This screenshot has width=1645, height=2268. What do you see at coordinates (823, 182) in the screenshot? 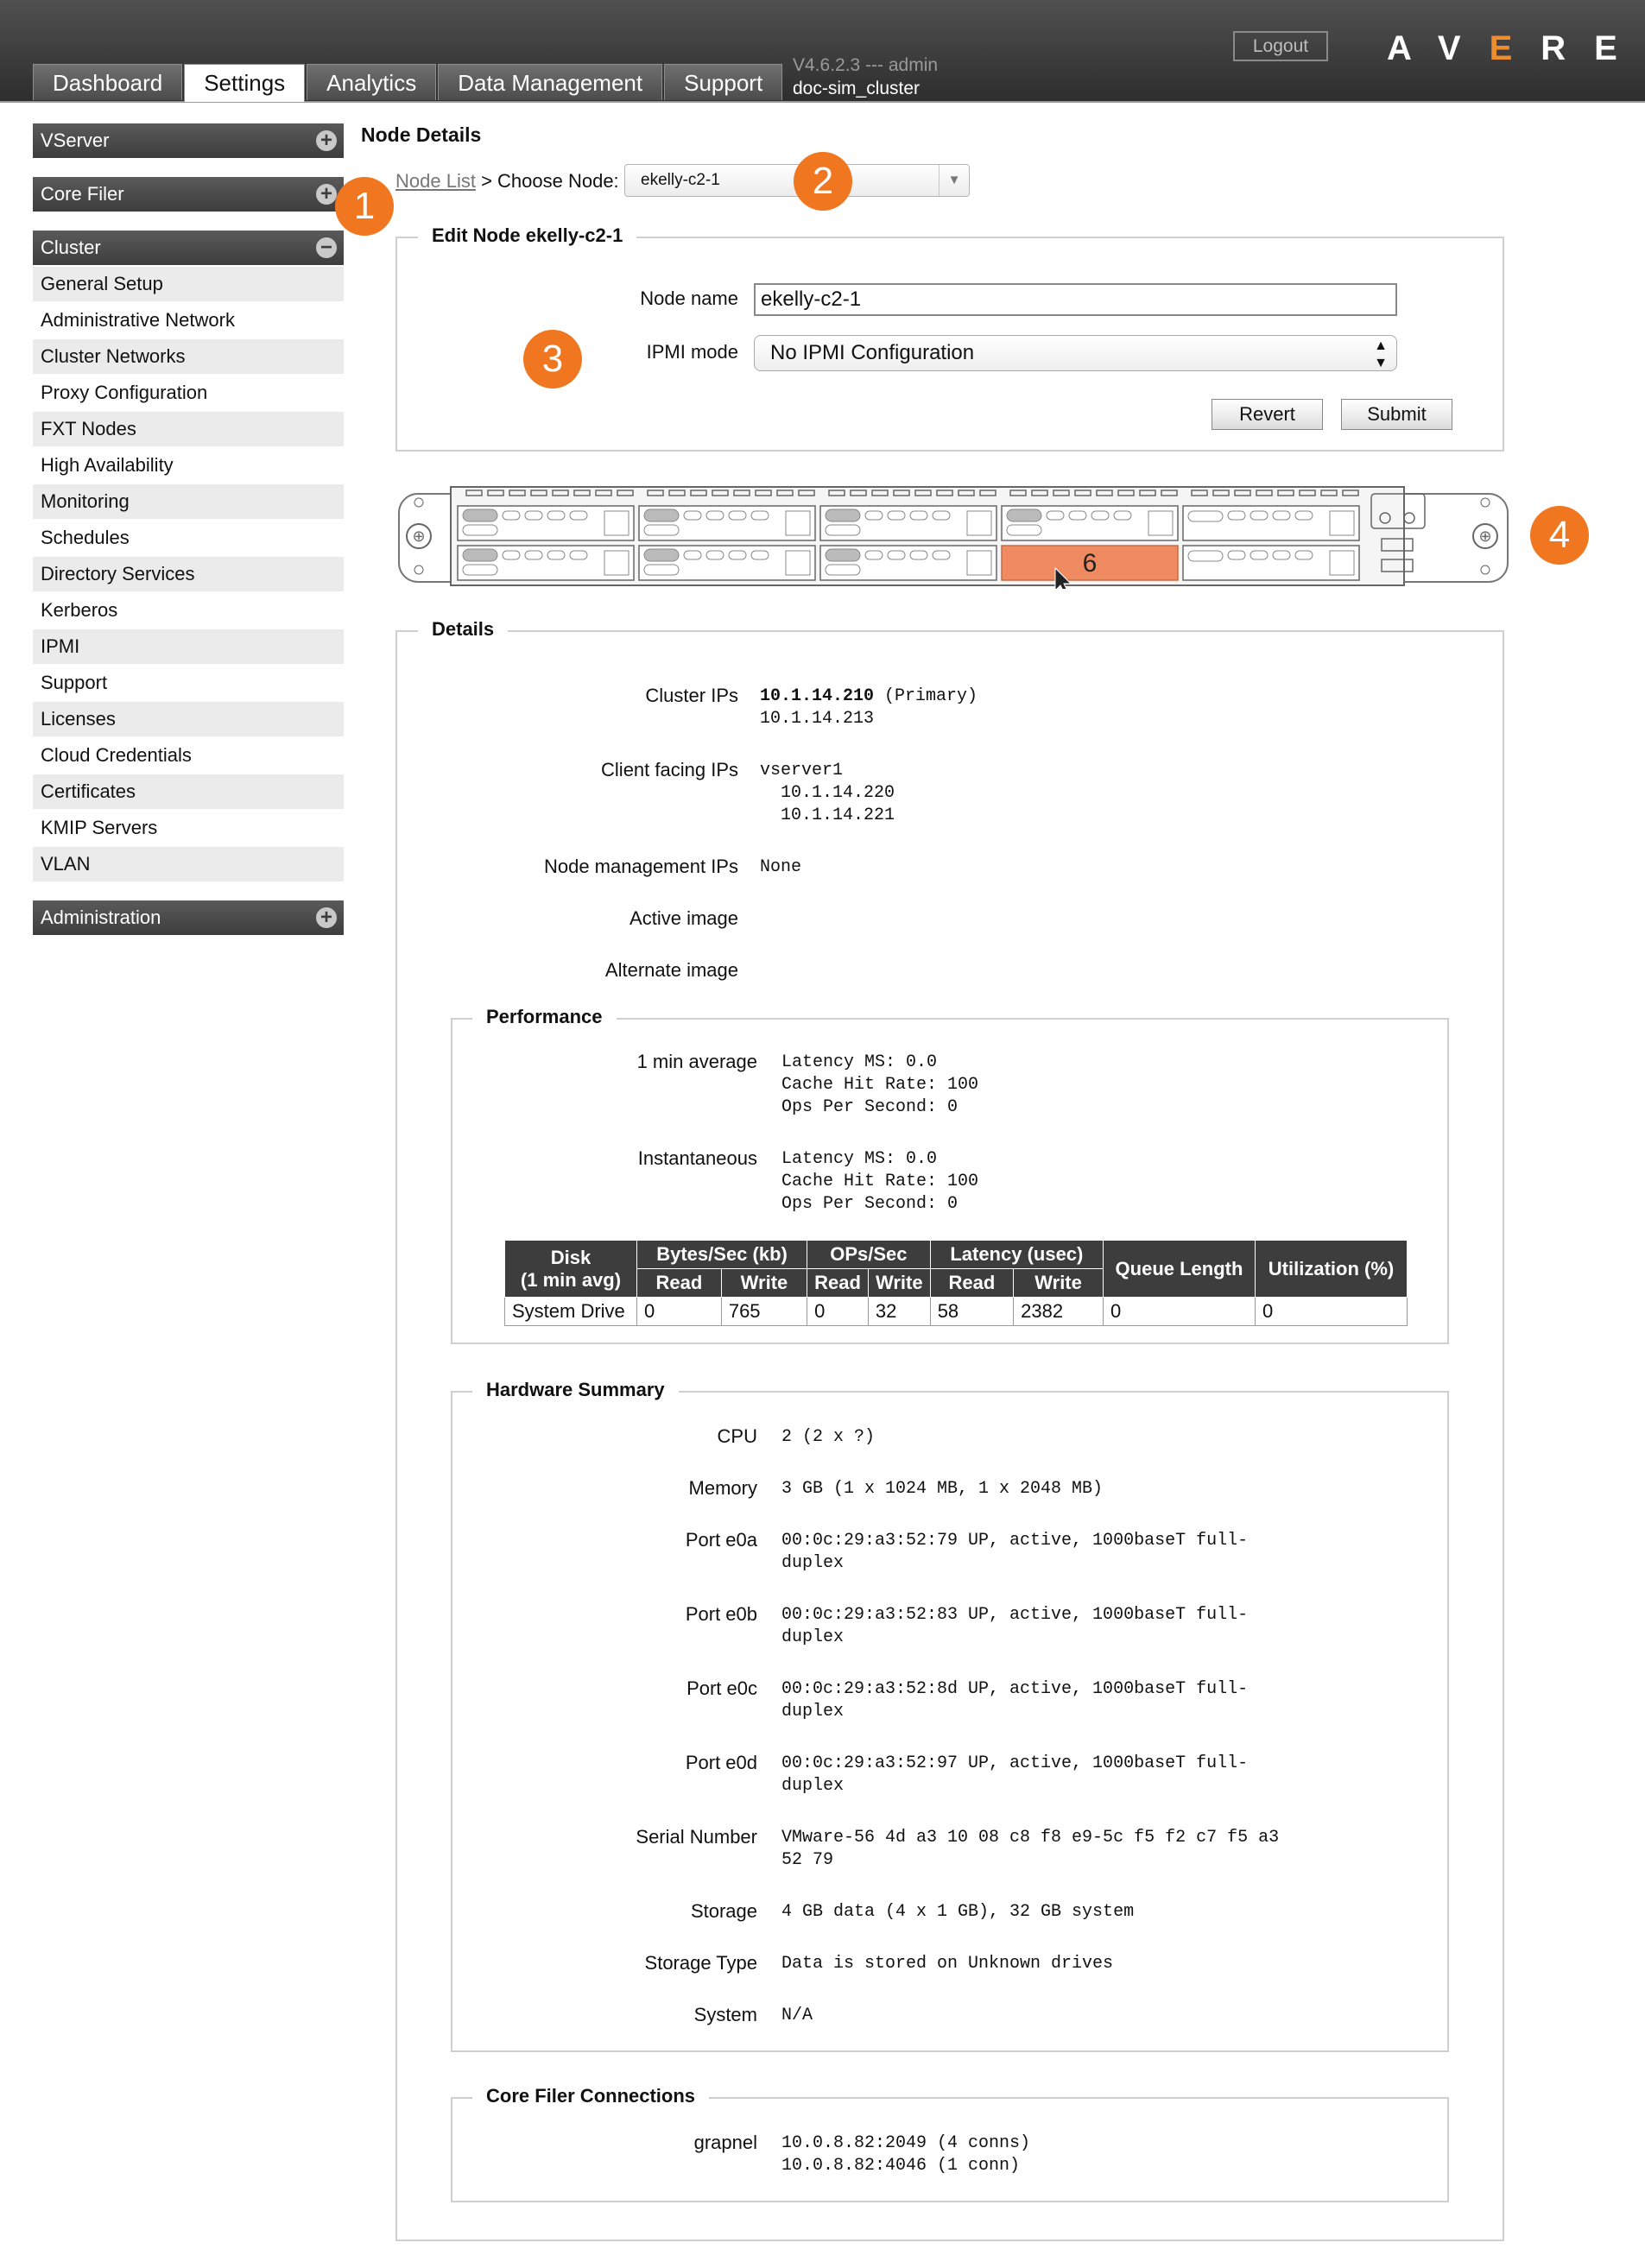
I see `callout-badge: 2` at bounding box center [823, 182].